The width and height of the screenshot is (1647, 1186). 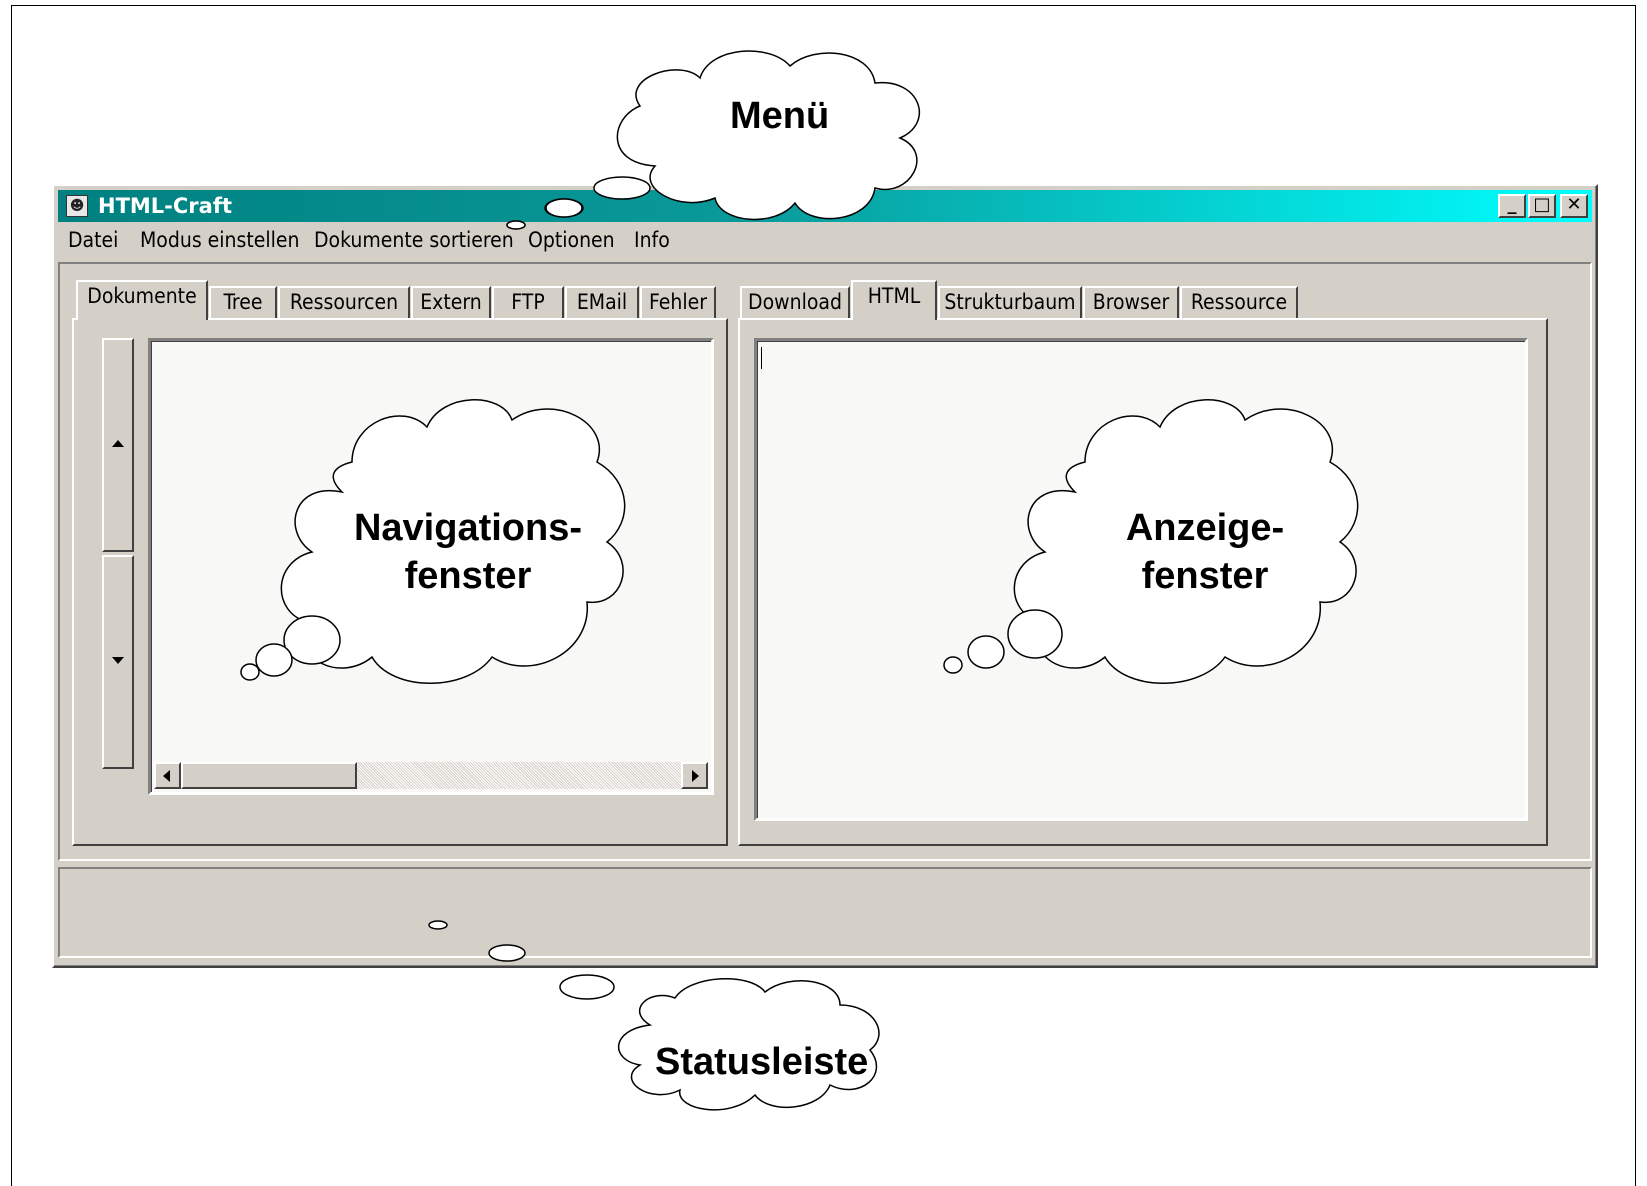 I want to click on tab-html: HTML, so click(x=894, y=300).